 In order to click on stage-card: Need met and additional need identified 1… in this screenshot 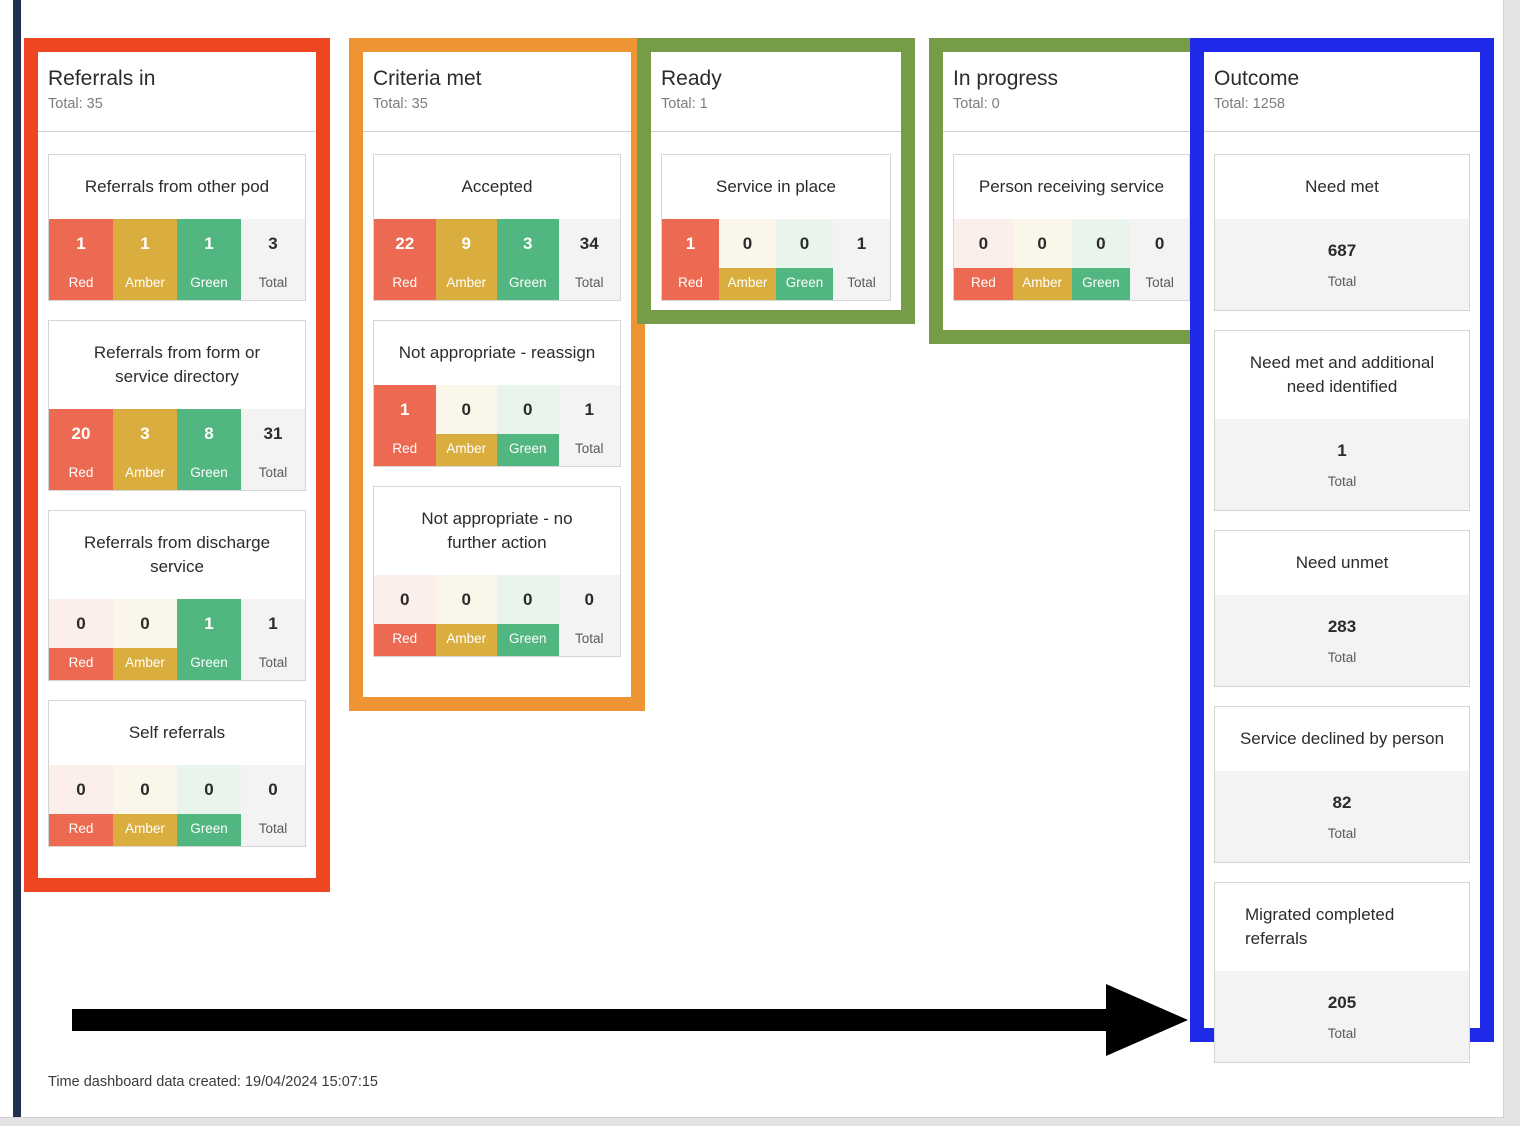, I will do `click(1342, 420)`.